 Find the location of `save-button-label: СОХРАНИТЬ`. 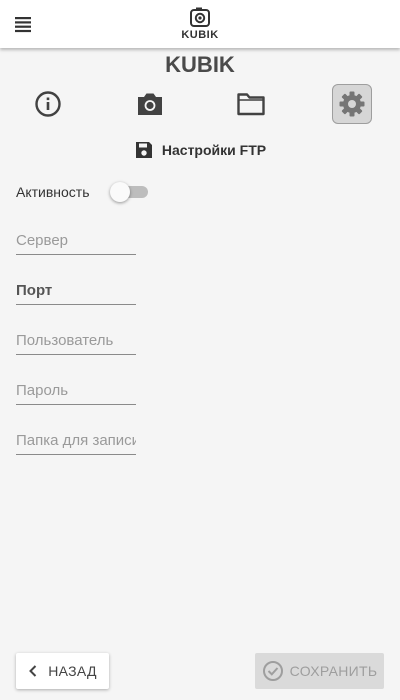

save-button-label: СОХРАНИТЬ is located at coordinates (333, 671).